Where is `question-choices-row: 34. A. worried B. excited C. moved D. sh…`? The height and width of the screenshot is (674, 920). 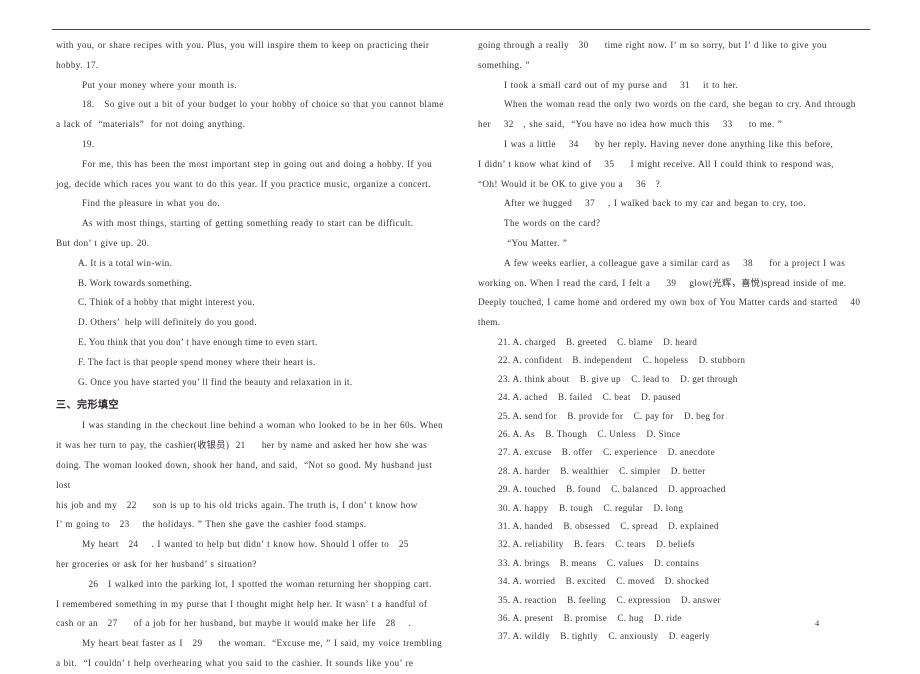
question-choices-row: 34. A. worried B. excited C. moved D. sh… is located at coordinates (604, 581).